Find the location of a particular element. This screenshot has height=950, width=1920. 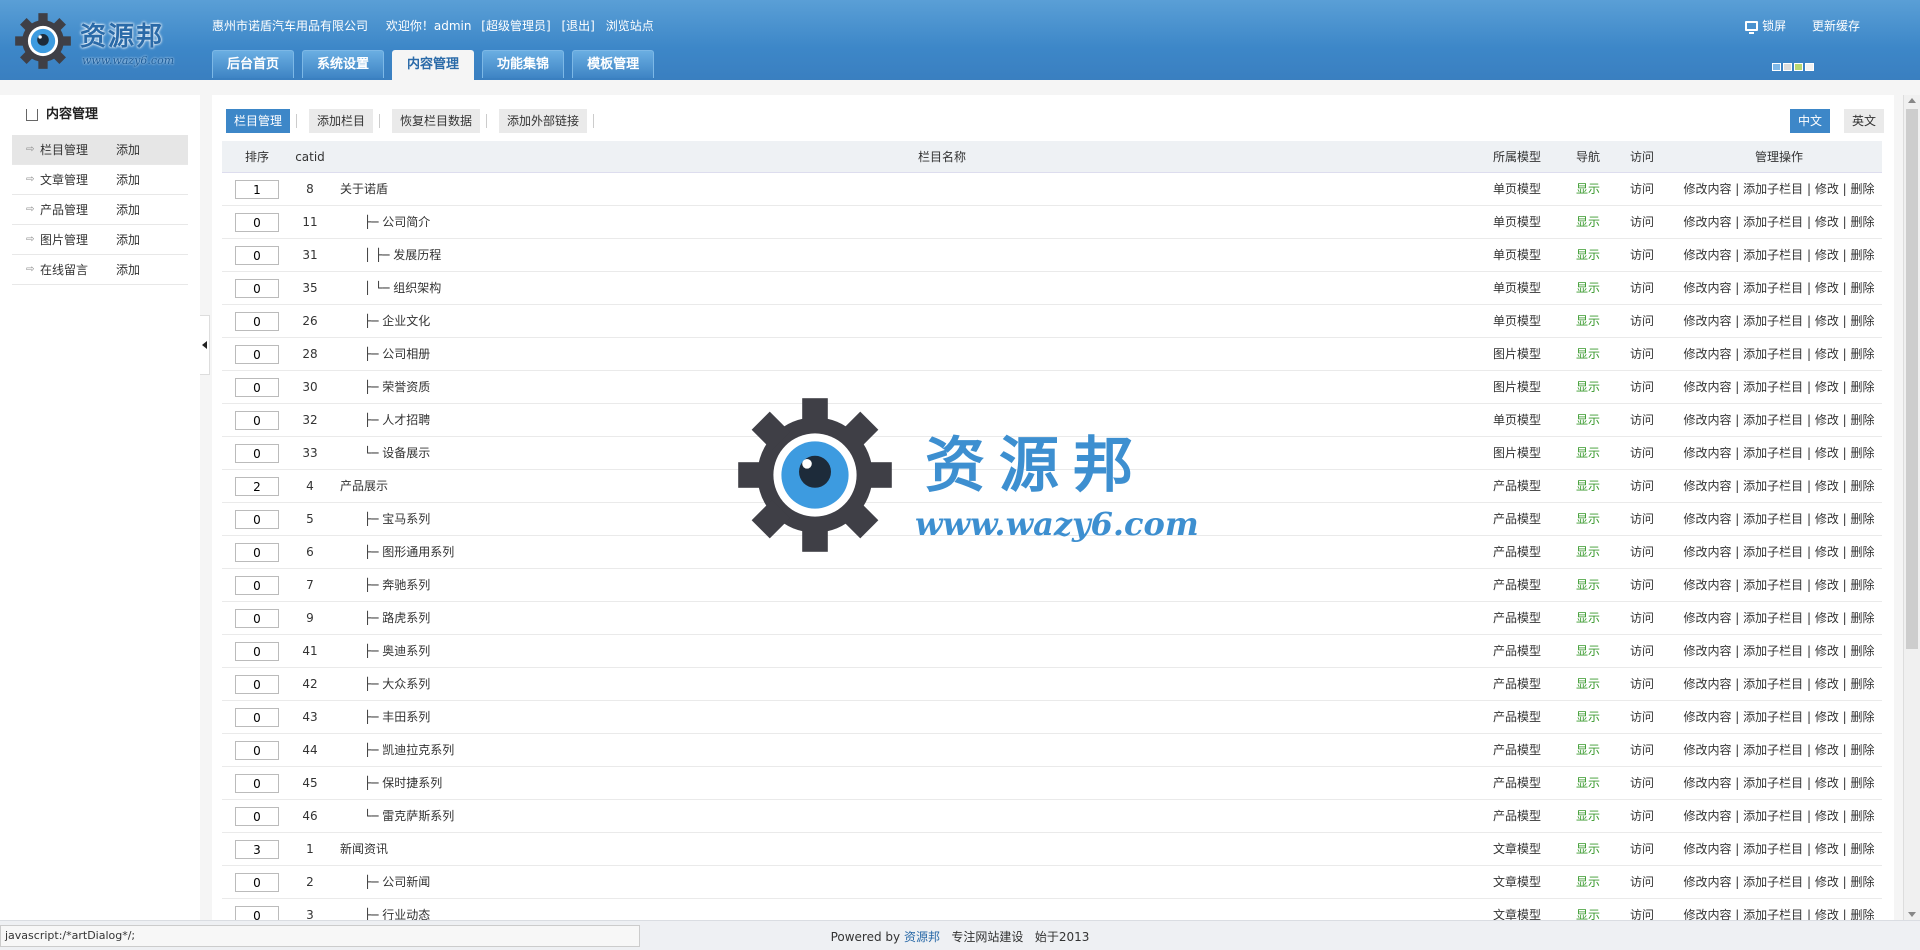

vertical-scrollbar is located at coordinates (1911, 507).